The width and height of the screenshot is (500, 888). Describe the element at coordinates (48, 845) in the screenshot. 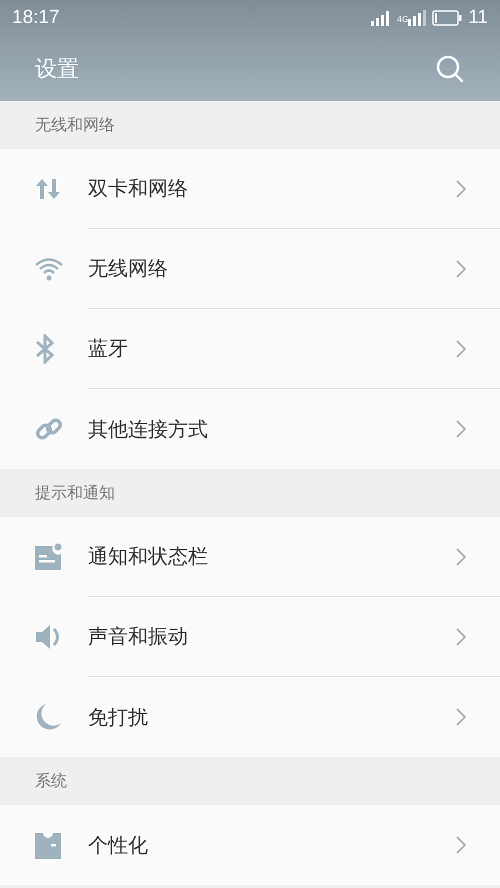

I see `shirt-icon` at that location.